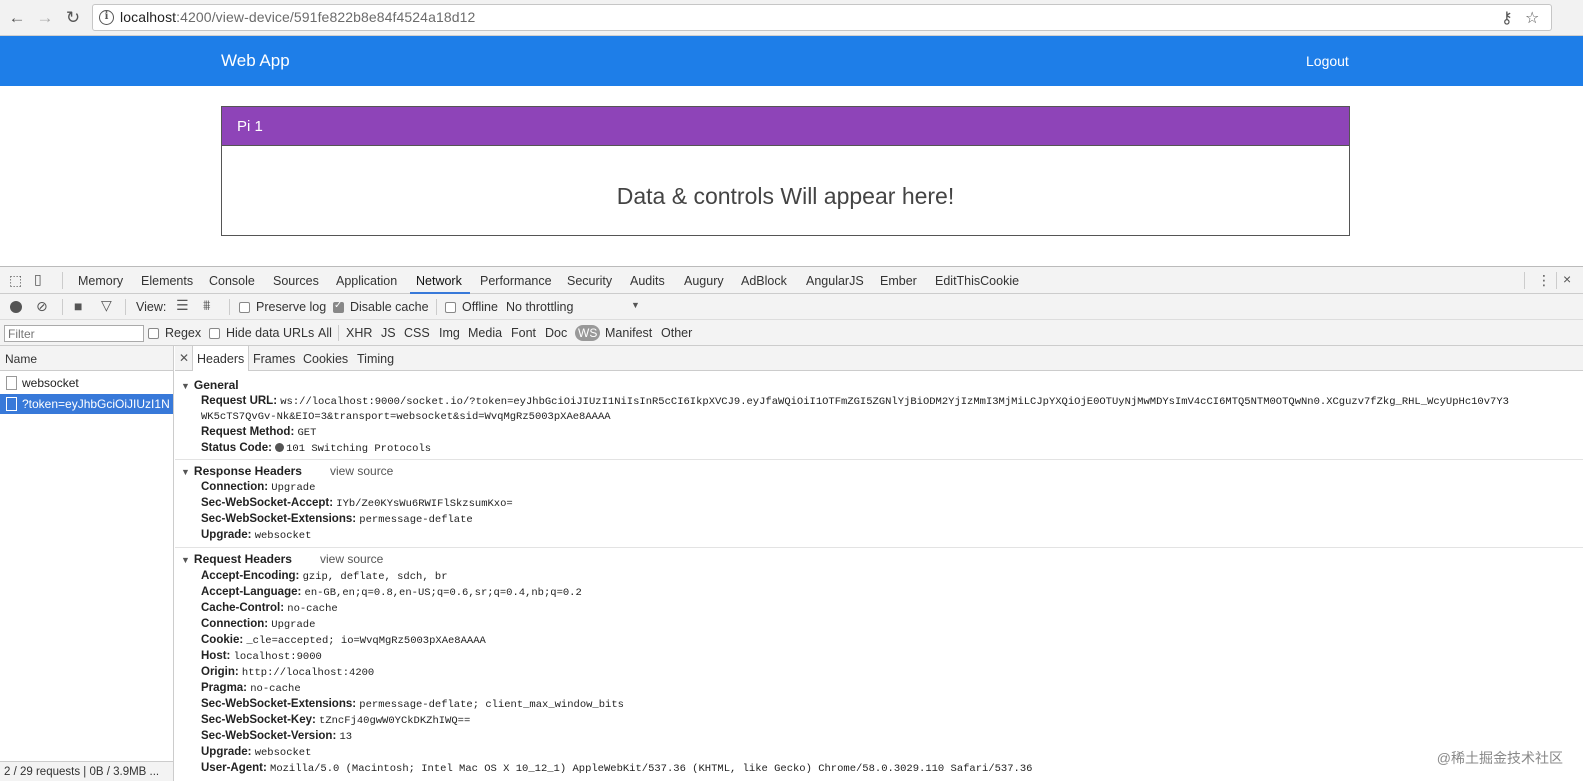 The width and height of the screenshot is (1583, 781). What do you see at coordinates (647, 281) in the screenshot?
I see `tab-audits: Audits` at bounding box center [647, 281].